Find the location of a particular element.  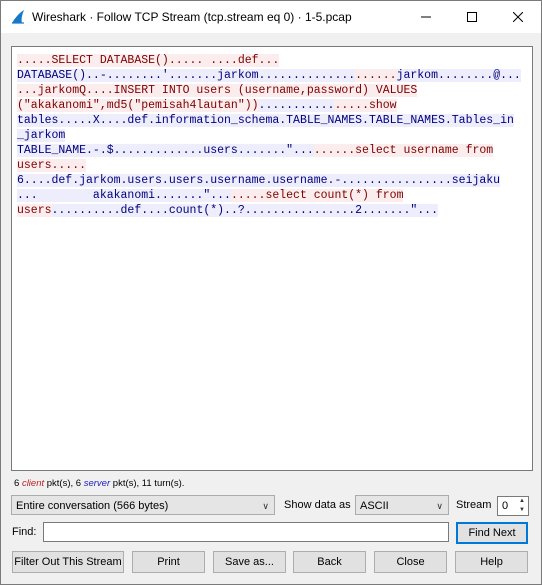

server-label: server is located at coordinates (97, 483).